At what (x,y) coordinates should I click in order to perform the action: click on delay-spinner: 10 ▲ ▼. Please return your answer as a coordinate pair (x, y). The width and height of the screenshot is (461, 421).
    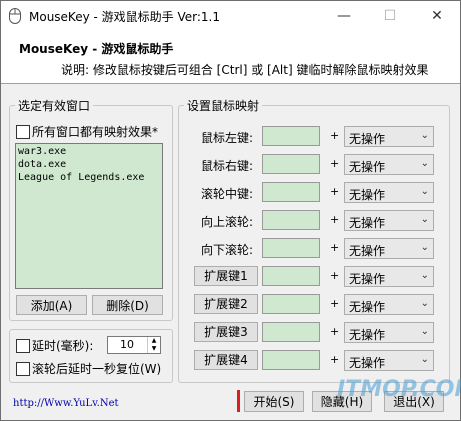
    Looking at the image, I should click on (134, 345).